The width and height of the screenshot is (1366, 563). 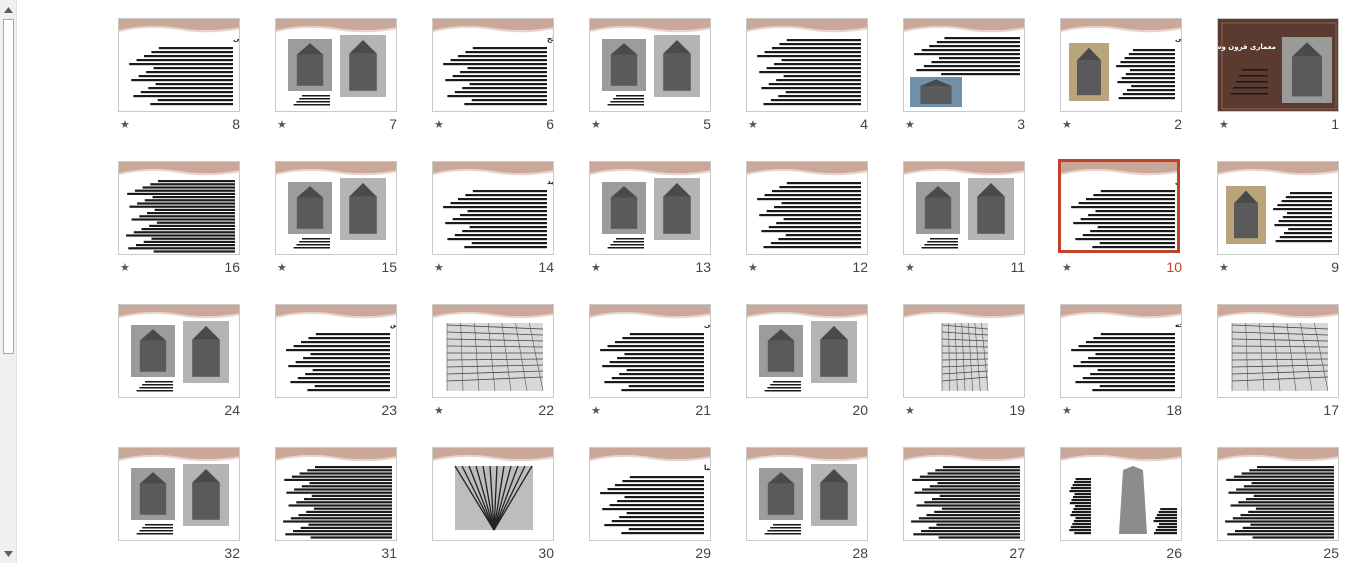 What do you see at coordinates (179, 62) in the screenshot?
I see `slide-preview-image: طراحی` at bounding box center [179, 62].